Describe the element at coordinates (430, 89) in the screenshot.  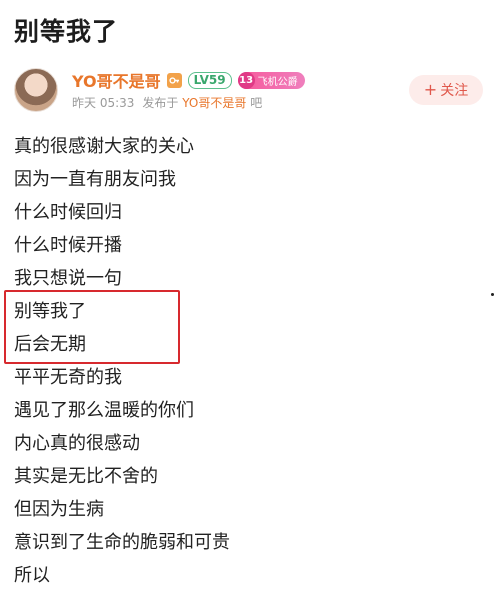
I see `plus-icon: +` at that location.